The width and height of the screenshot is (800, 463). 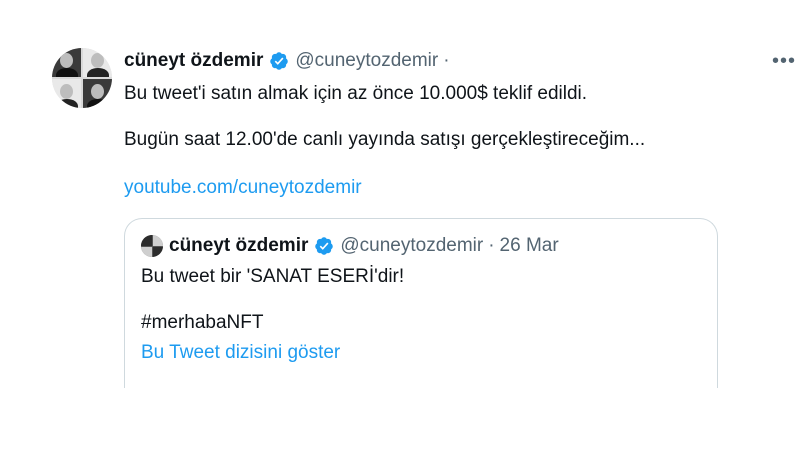 What do you see at coordinates (193, 61) in the screenshot?
I see `author-name: cüneyt özdemir` at bounding box center [193, 61].